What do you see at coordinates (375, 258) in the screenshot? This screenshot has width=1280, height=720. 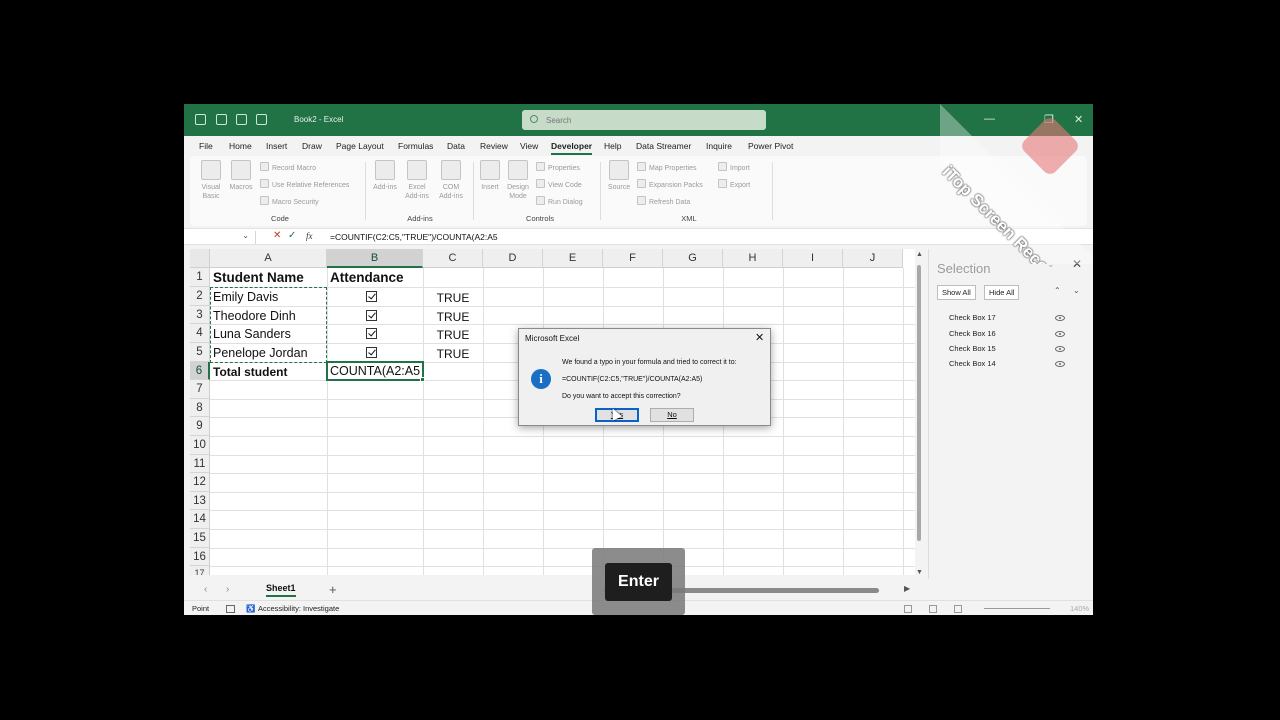 I see `column-header: B` at bounding box center [375, 258].